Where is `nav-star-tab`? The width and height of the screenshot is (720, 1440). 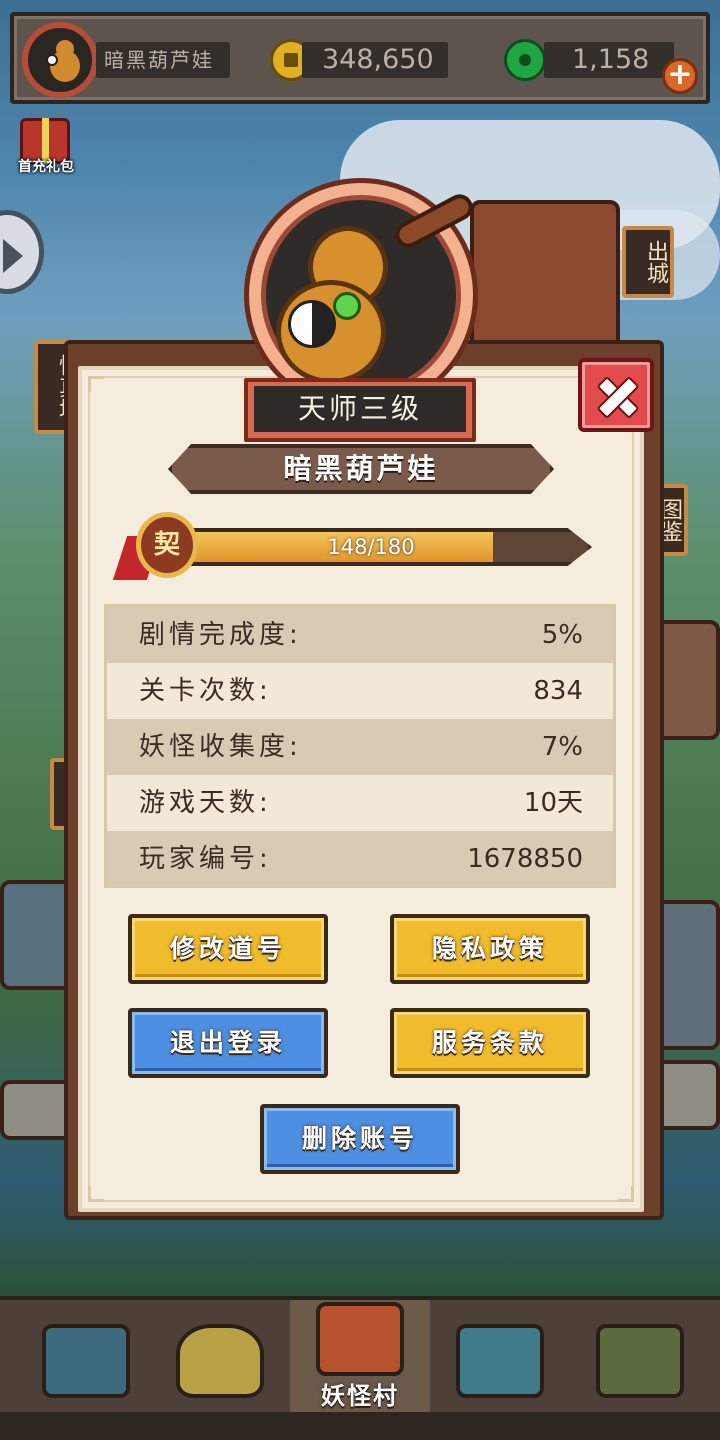 nav-star-tab is located at coordinates (220, 1360).